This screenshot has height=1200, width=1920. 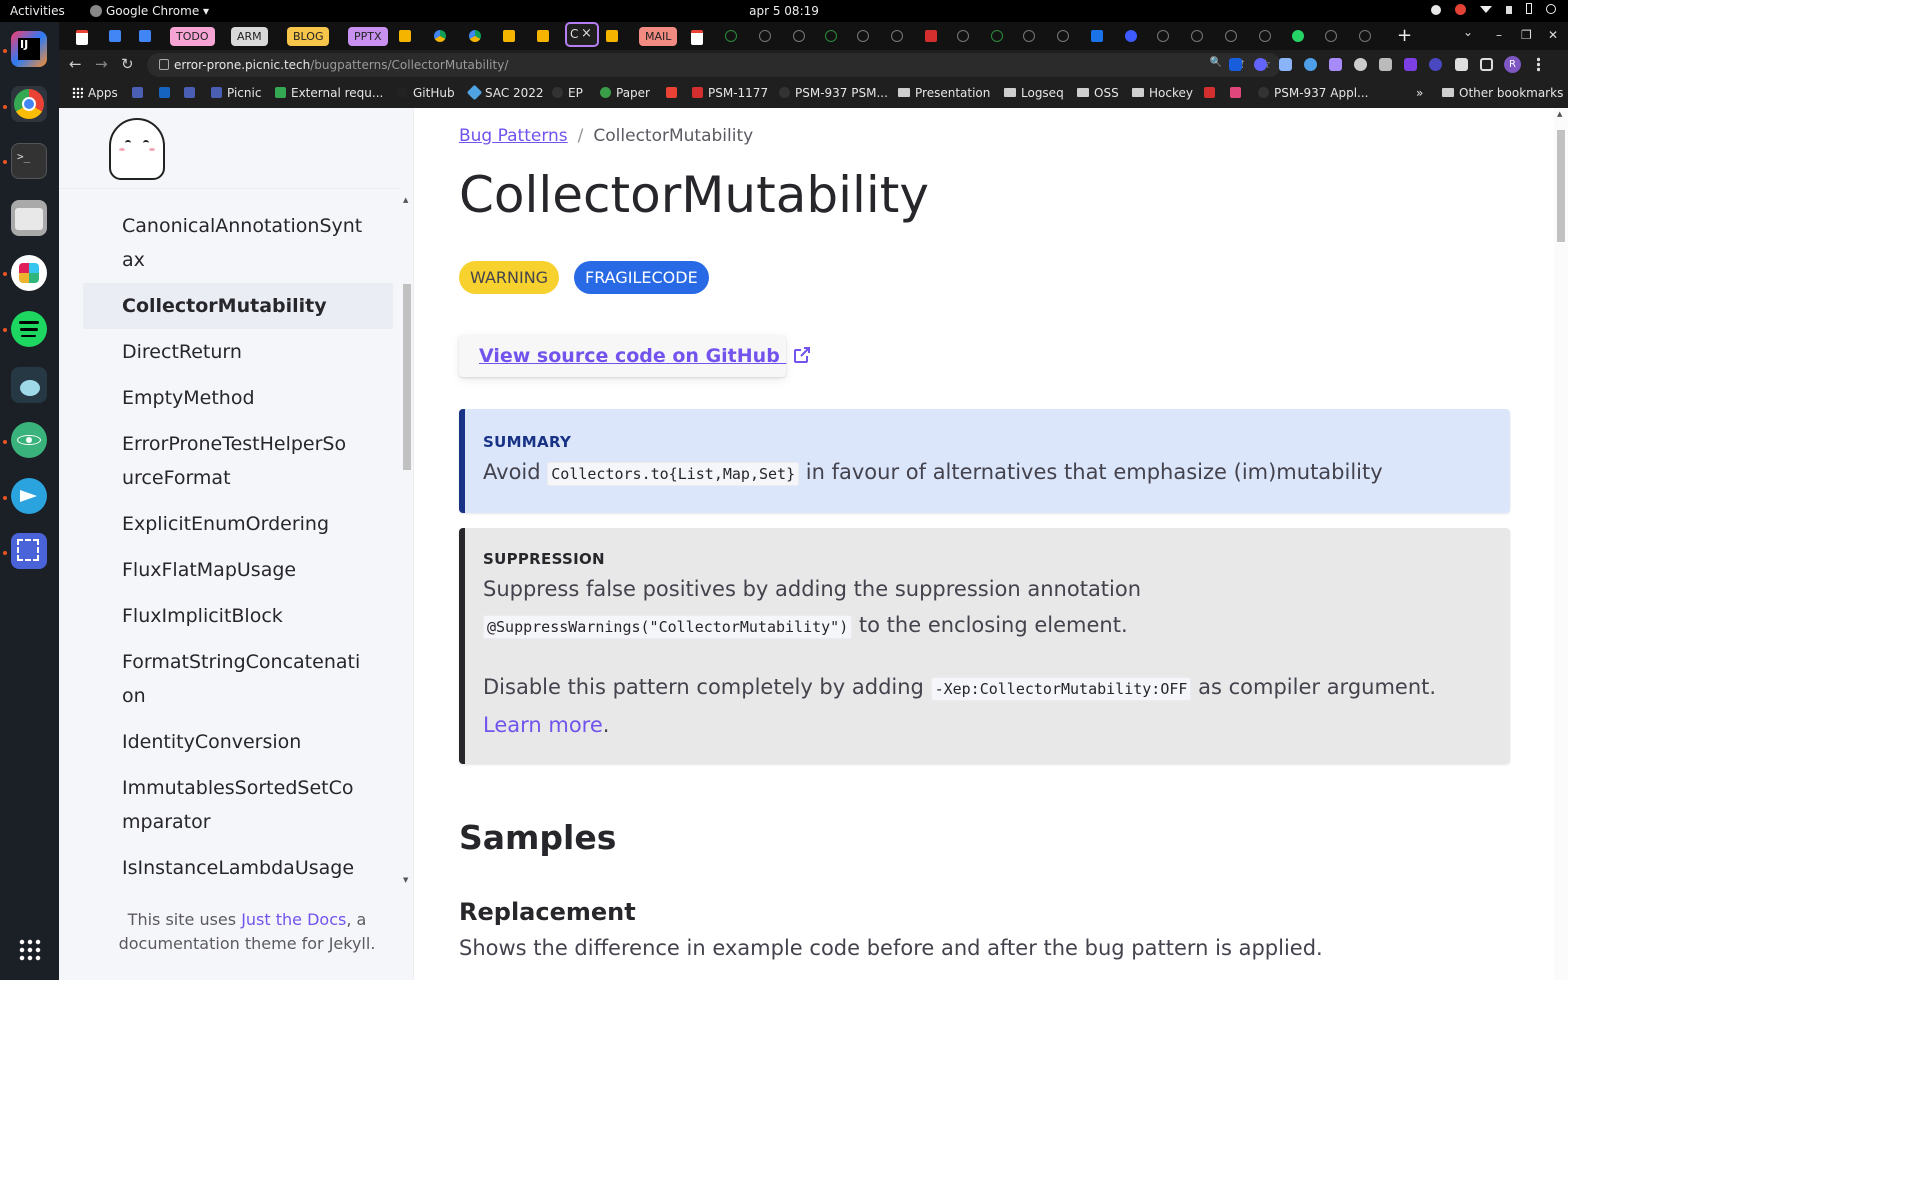 What do you see at coordinates (137, 151) in the screenshot?
I see `site-logo` at bounding box center [137, 151].